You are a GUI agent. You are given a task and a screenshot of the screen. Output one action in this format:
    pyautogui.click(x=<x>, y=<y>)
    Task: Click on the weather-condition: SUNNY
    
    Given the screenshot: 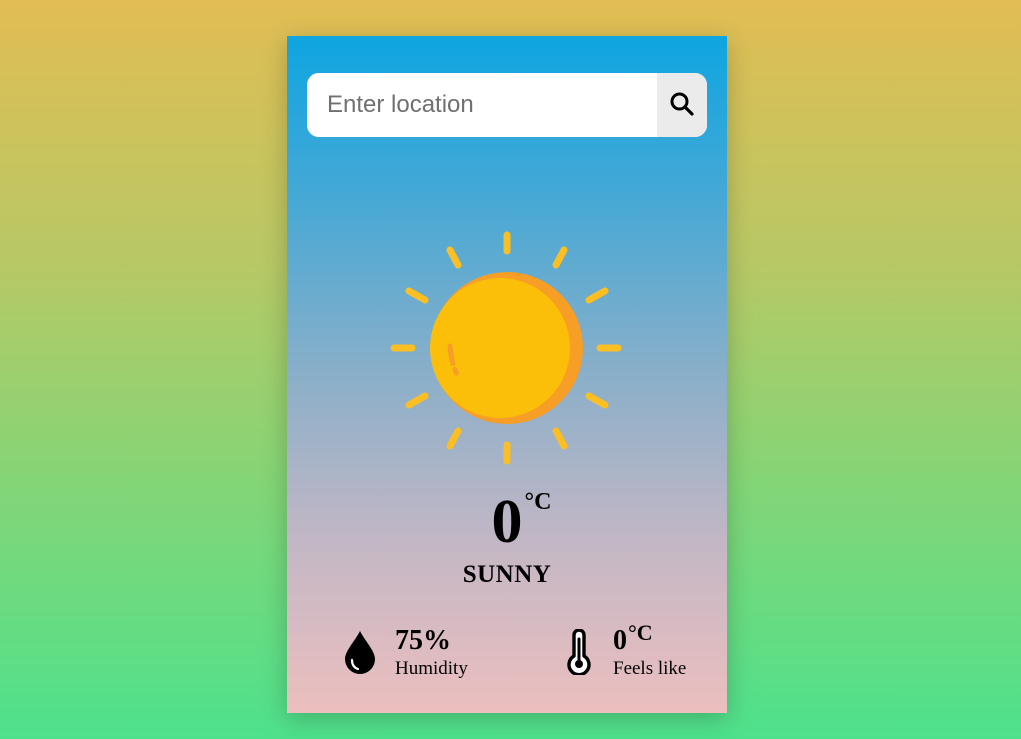 What is the action you would take?
    pyautogui.click(x=507, y=574)
    